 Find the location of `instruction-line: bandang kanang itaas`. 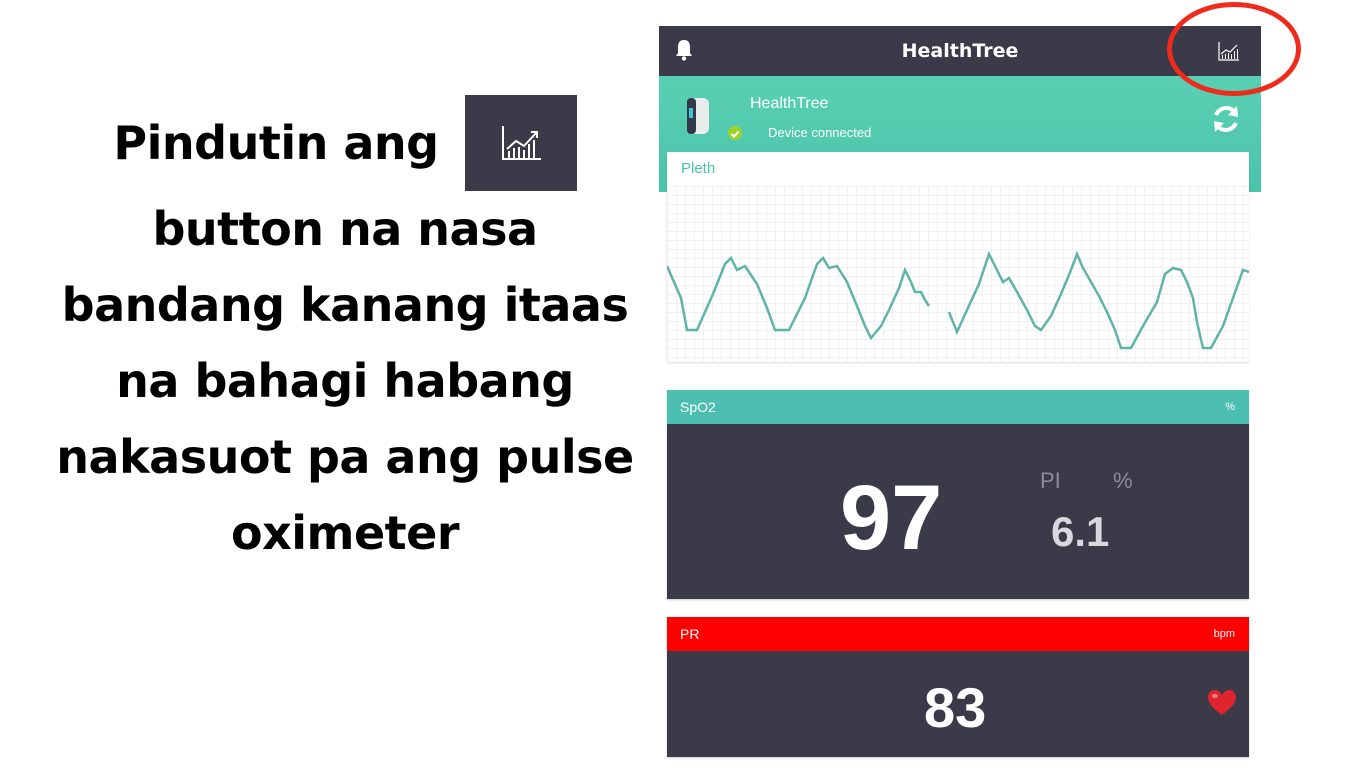

instruction-line: bandang kanang itaas is located at coordinates (345, 305).